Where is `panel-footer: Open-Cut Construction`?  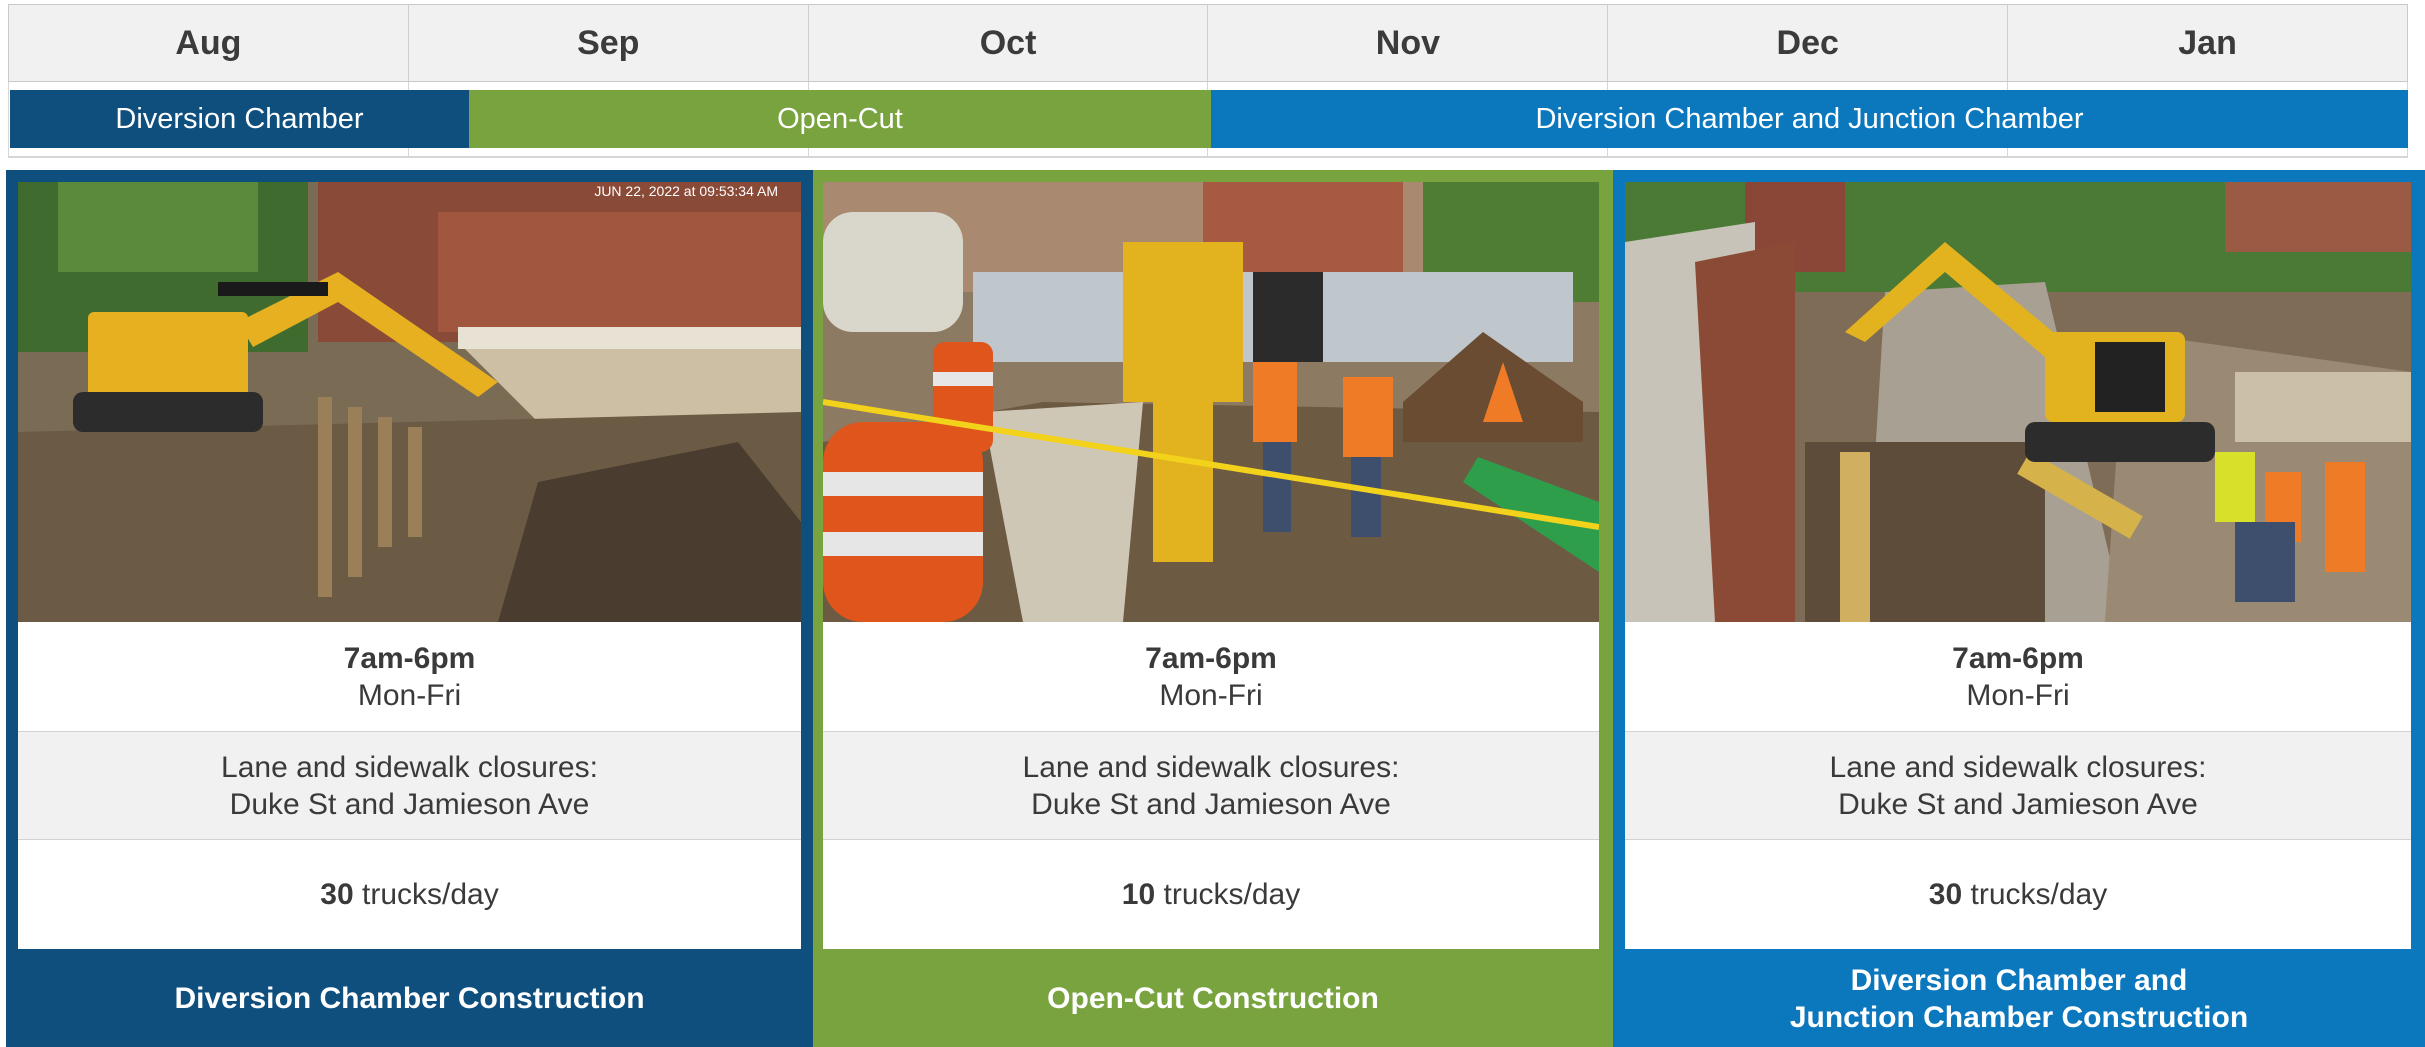
panel-footer: Open-Cut Construction is located at coordinates (1213, 998).